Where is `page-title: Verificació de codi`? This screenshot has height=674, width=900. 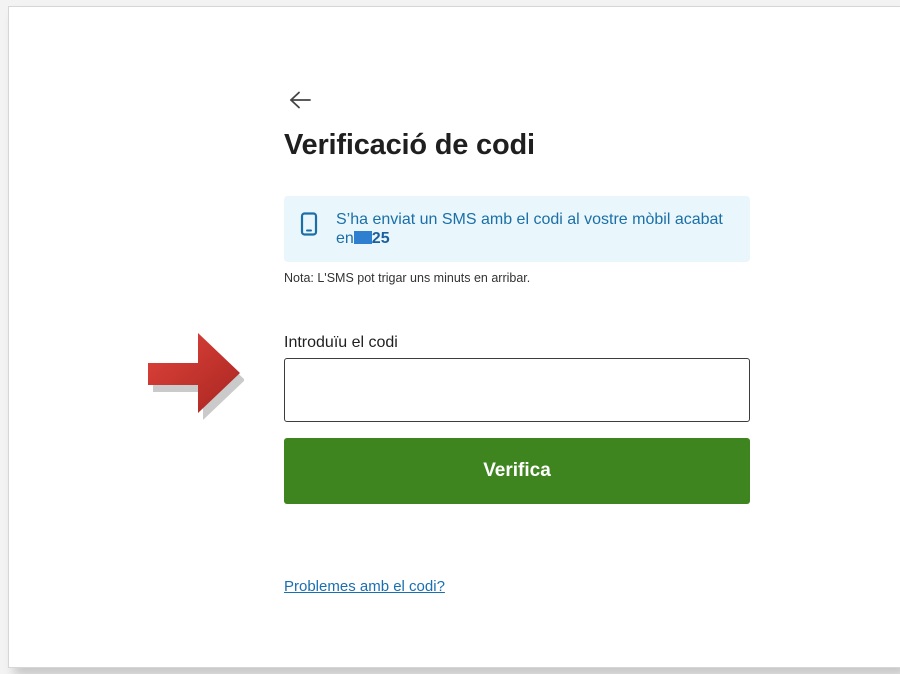
page-title: Verificació de codi is located at coordinates (409, 145).